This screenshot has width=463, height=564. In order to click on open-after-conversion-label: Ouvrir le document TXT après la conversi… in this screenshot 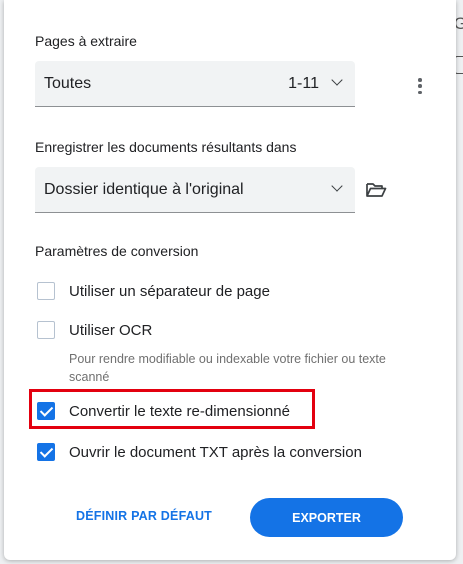, I will do `click(215, 452)`.